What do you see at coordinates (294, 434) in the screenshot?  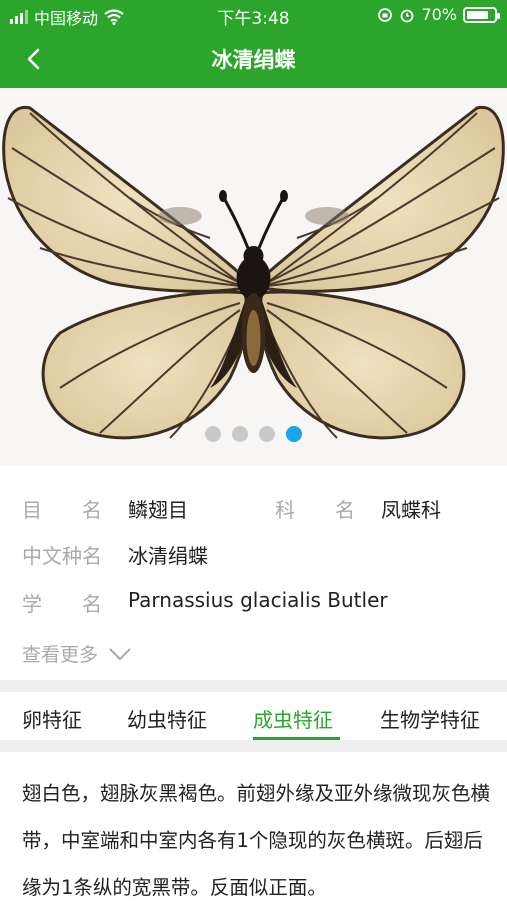 I see `carousel-dot-active` at bounding box center [294, 434].